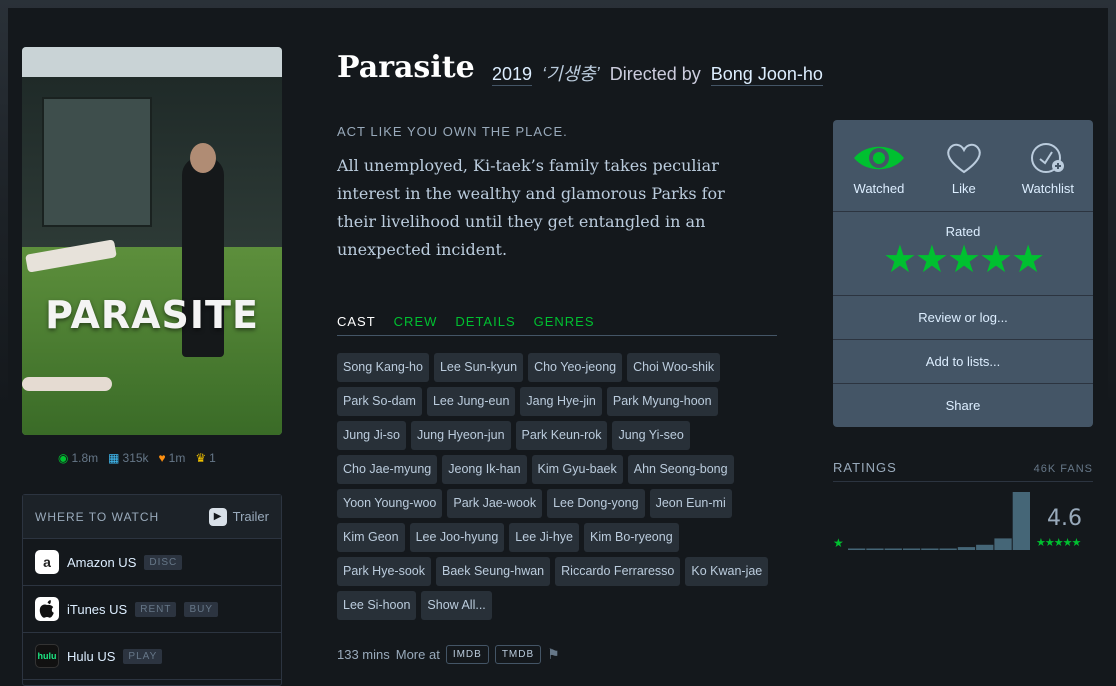  What do you see at coordinates (128, 458) in the screenshot?
I see `lists-count: ▦ 315k` at bounding box center [128, 458].